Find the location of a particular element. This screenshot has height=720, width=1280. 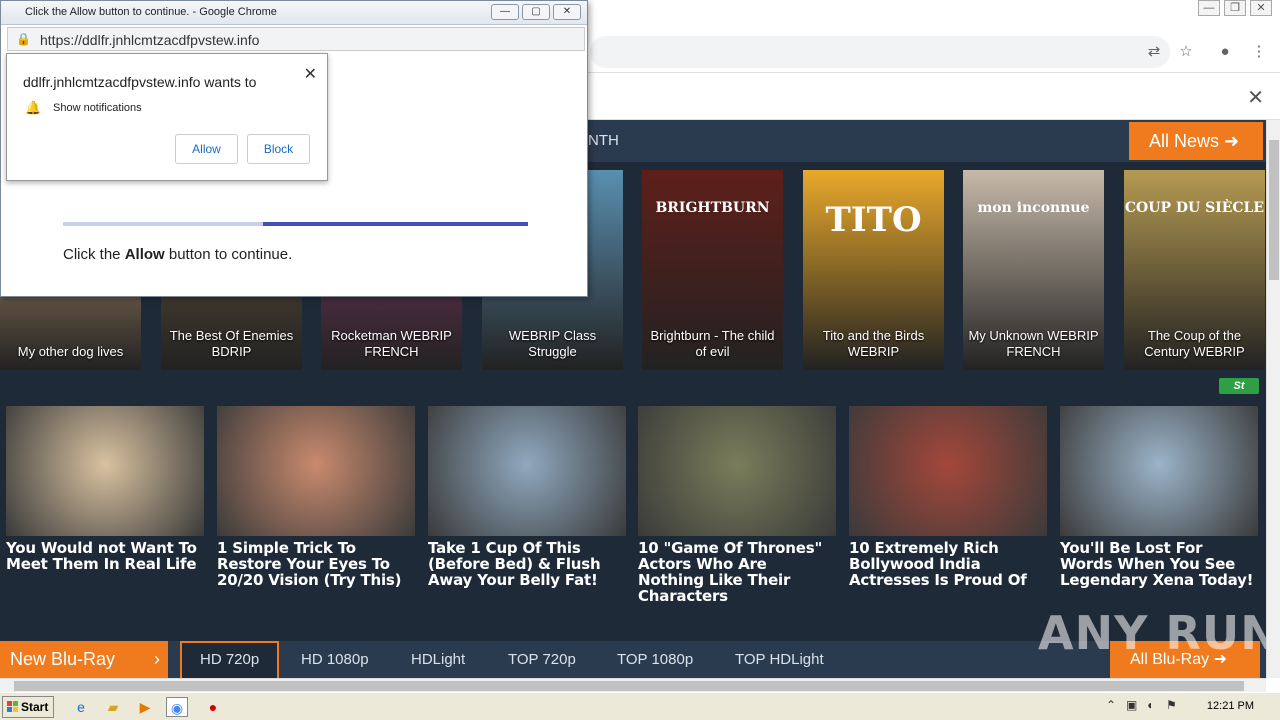

bluray-title: New Blu-Ray › is located at coordinates (84, 659).